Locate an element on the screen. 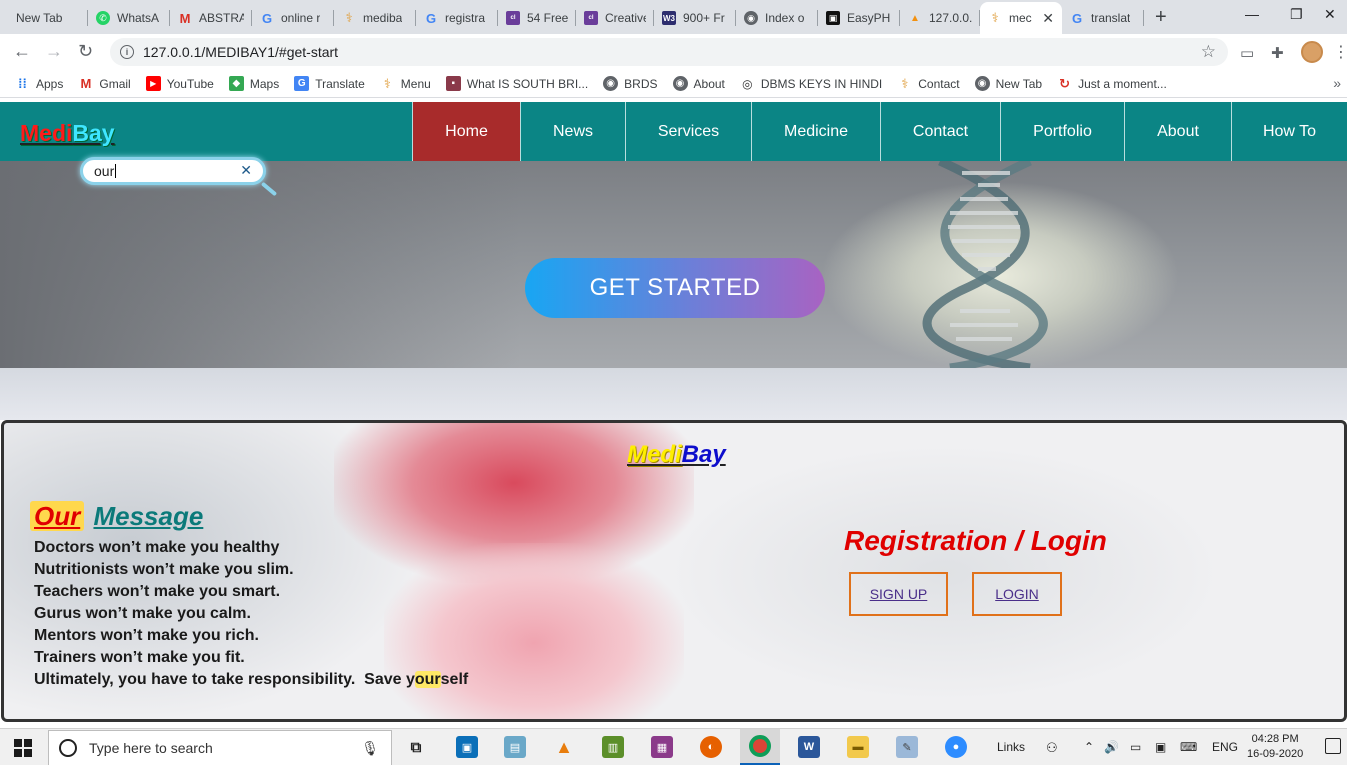 The height and width of the screenshot is (765, 1347). bookmark-label: Apps is located at coordinates (50, 83).